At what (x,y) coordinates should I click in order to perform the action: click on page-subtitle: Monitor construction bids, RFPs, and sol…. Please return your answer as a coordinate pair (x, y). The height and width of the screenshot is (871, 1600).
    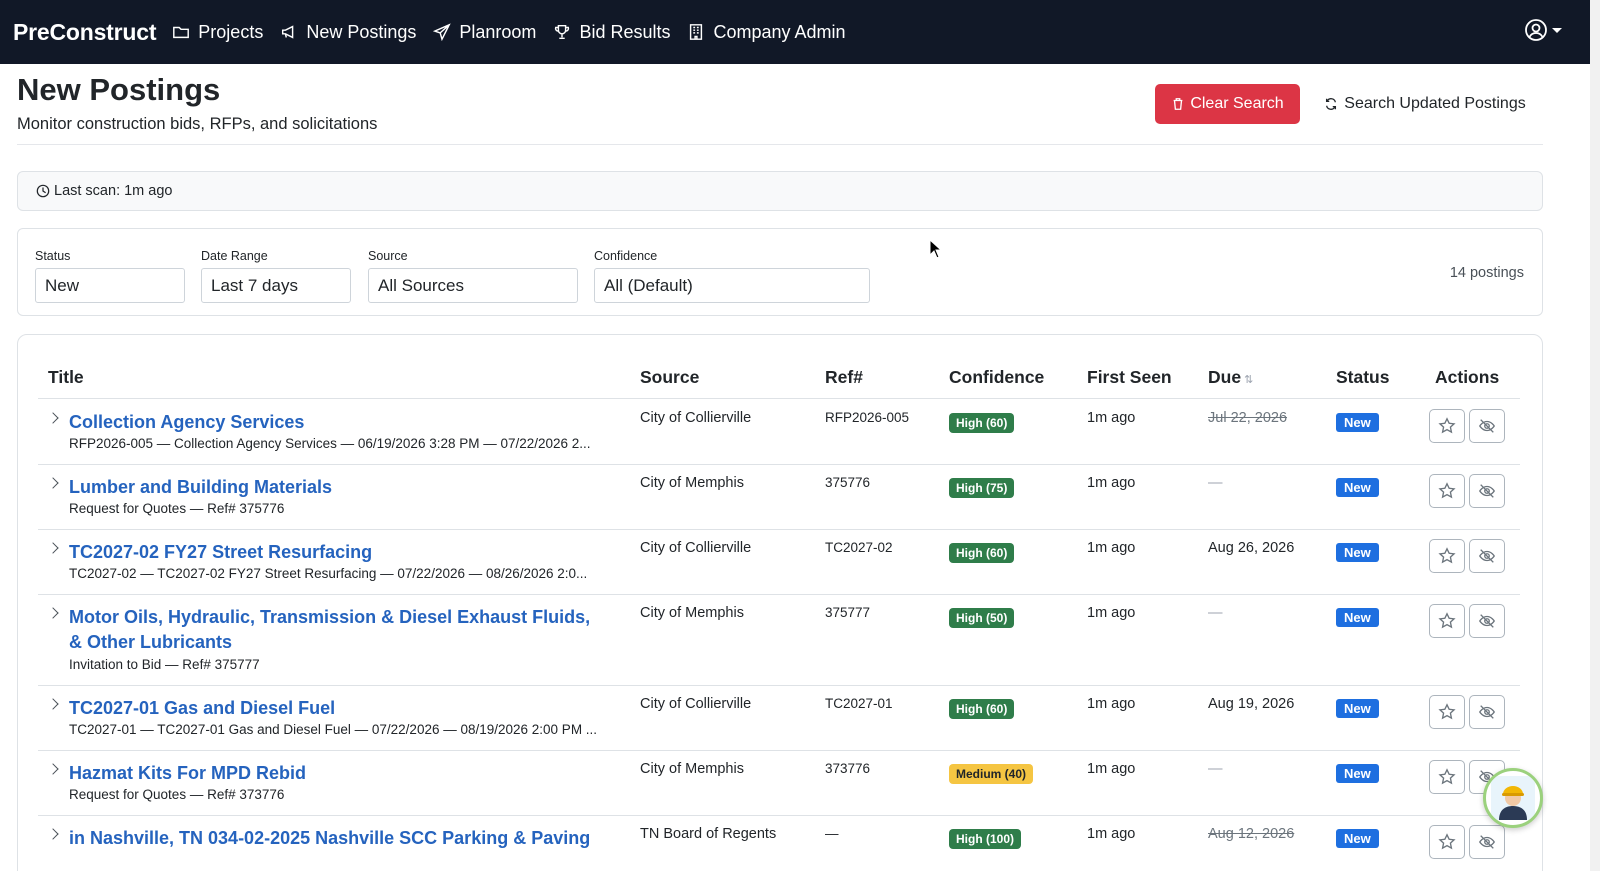
    Looking at the image, I should click on (197, 124).